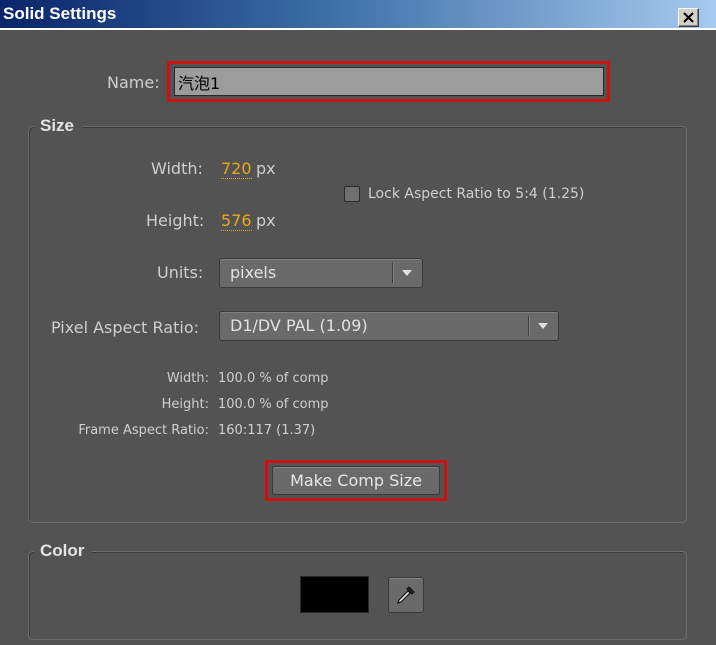  Describe the element at coordinates (63, 551) in the screenshot. I see `color-group-title: Color` at that location.